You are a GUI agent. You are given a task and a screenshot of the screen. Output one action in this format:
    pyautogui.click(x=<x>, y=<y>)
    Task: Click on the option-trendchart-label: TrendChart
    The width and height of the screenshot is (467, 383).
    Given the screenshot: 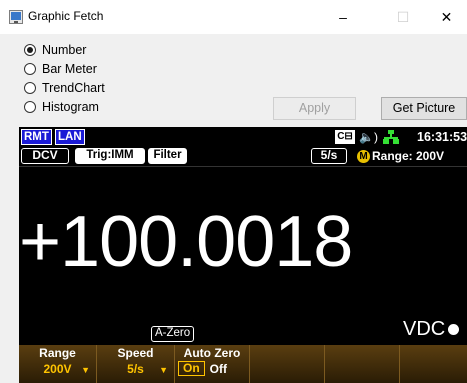 What is the action you would take?
    pyautogui.click(x=73, y=87)
    